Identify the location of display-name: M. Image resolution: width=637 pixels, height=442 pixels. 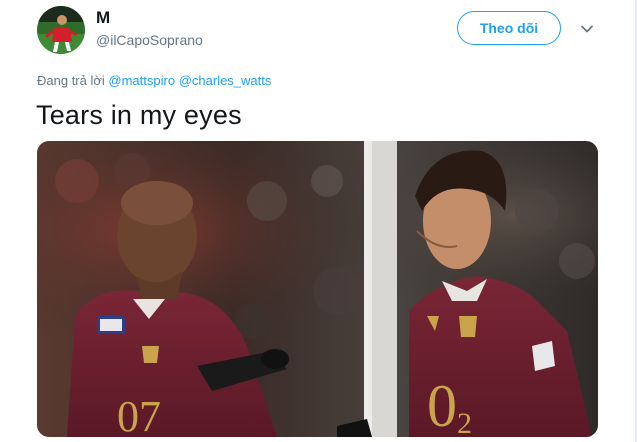
(103, 18).